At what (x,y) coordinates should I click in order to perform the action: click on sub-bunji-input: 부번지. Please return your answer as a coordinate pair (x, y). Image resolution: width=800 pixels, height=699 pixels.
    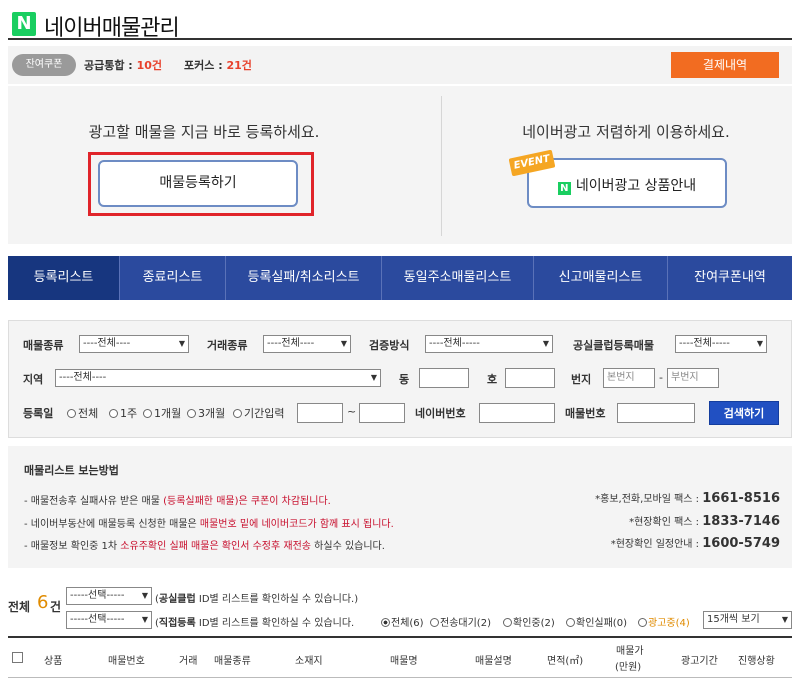
    Looking at the image, I should click on (693, 378).